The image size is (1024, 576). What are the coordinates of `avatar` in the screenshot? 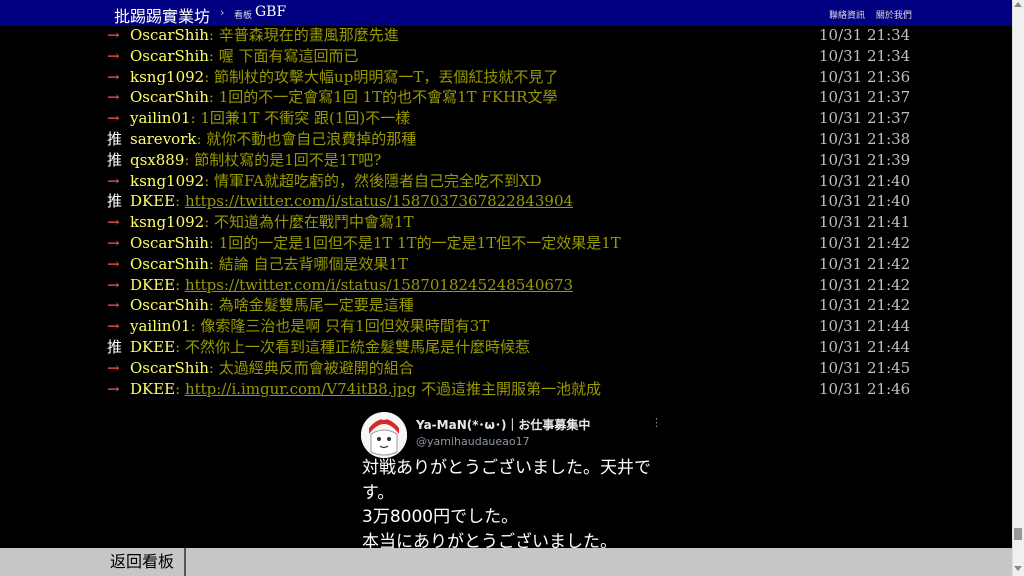 It's located at (384, 435).